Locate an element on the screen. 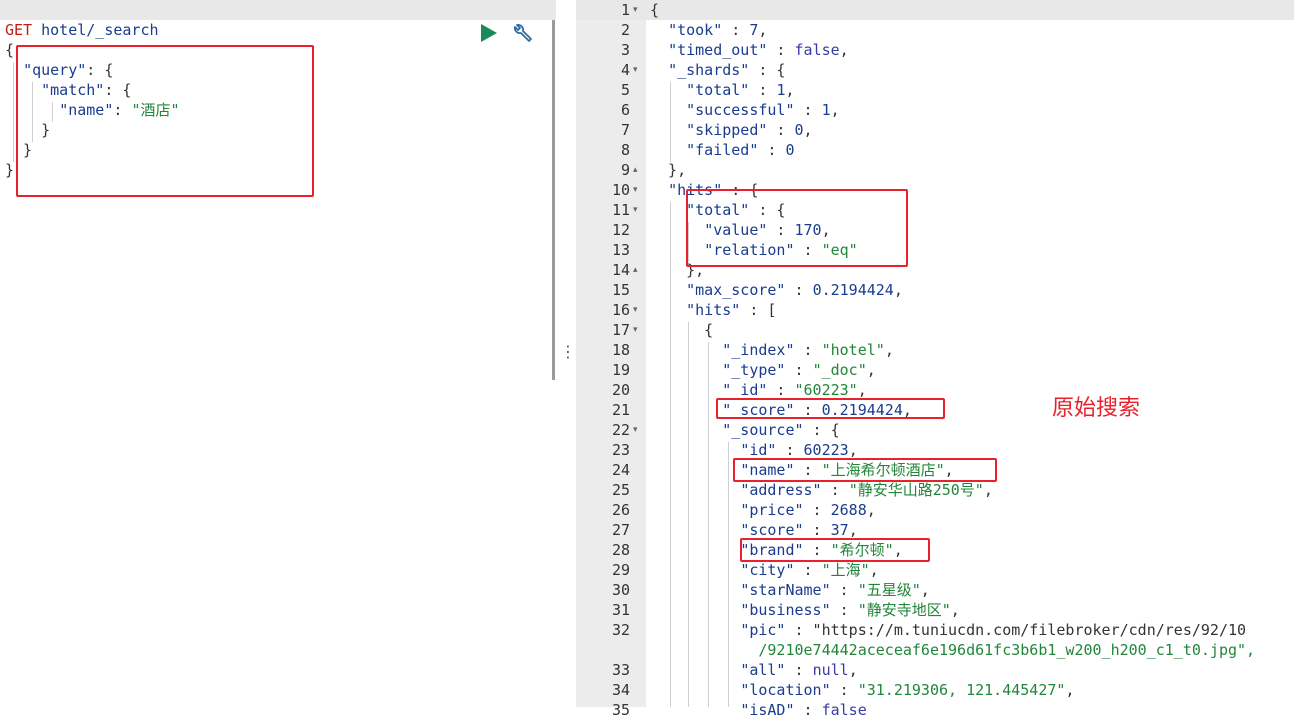  response-code-line: "total" : 1, is located at coordinates (722, 90).